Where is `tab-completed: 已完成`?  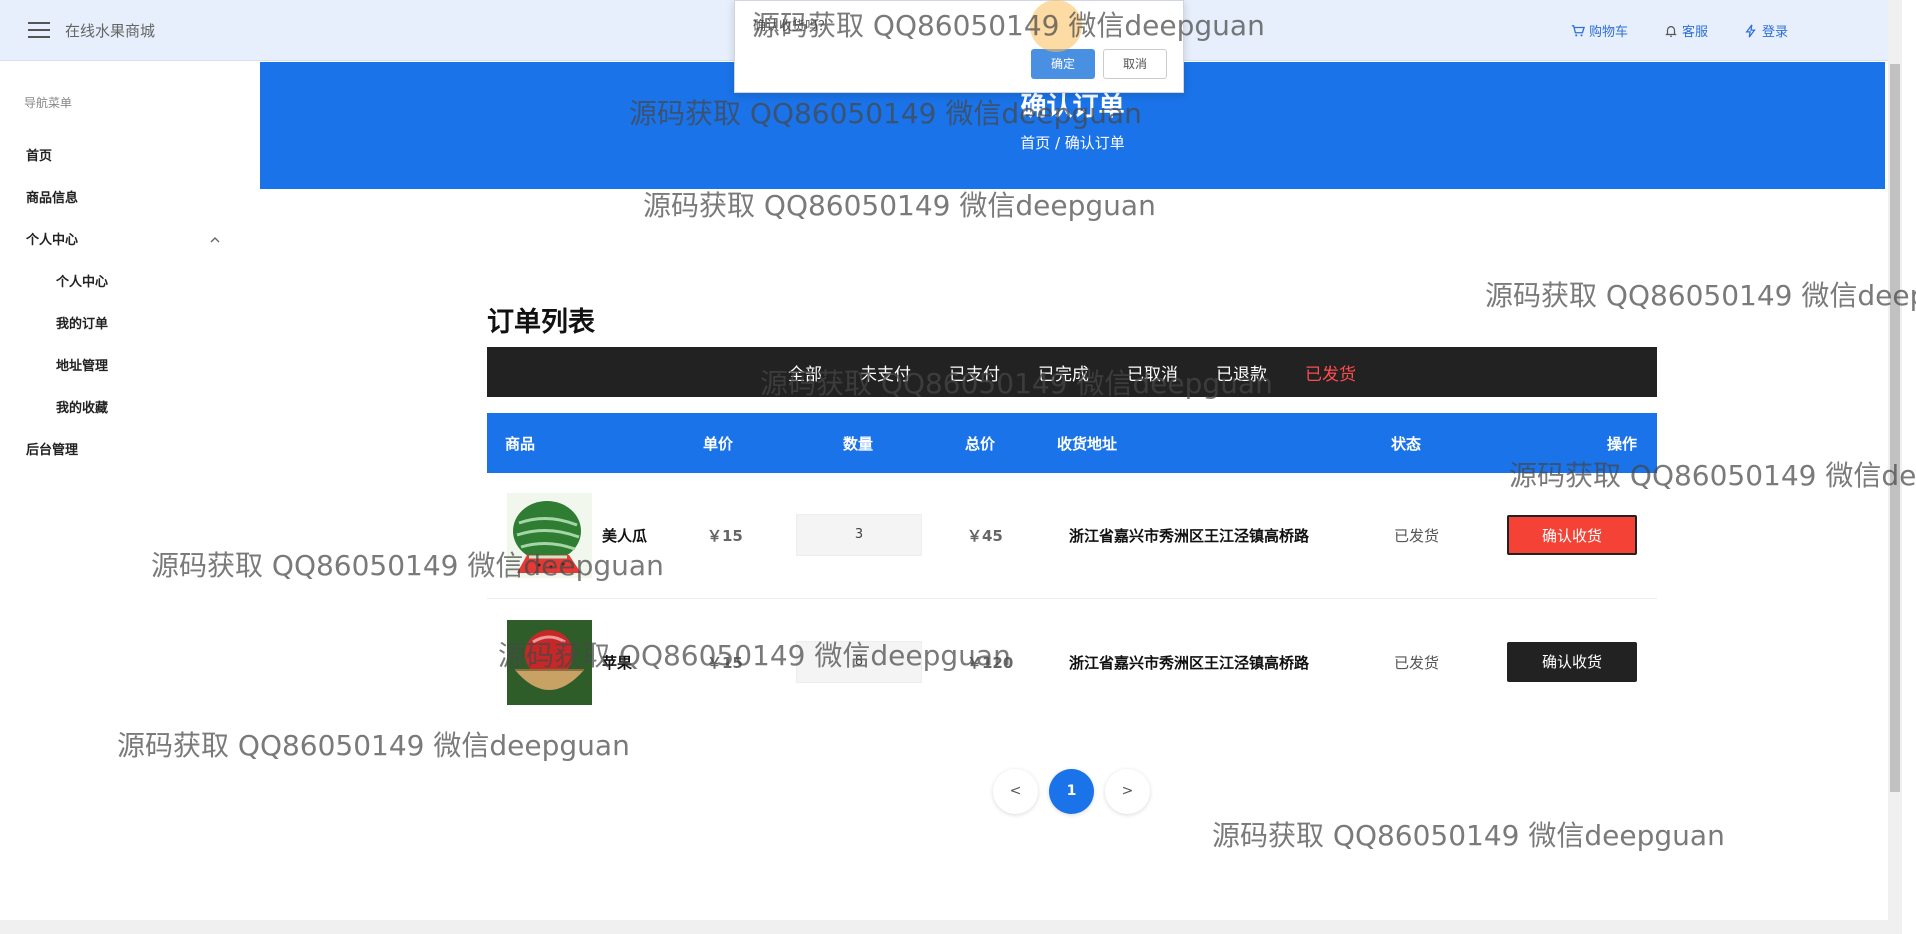 tab-completed: 已完成 is located at coordinates (1063, 372).